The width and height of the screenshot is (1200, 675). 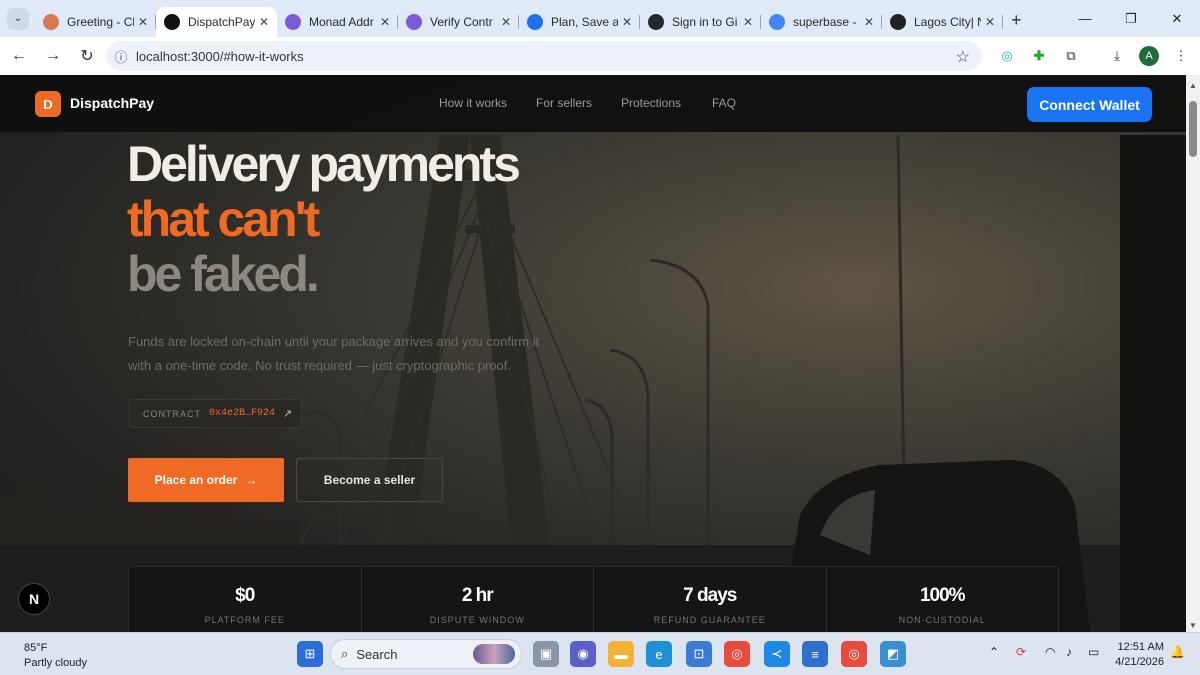 I want to click on tab-search-chevron-icon: ⌄, so click(x=18, y=18).